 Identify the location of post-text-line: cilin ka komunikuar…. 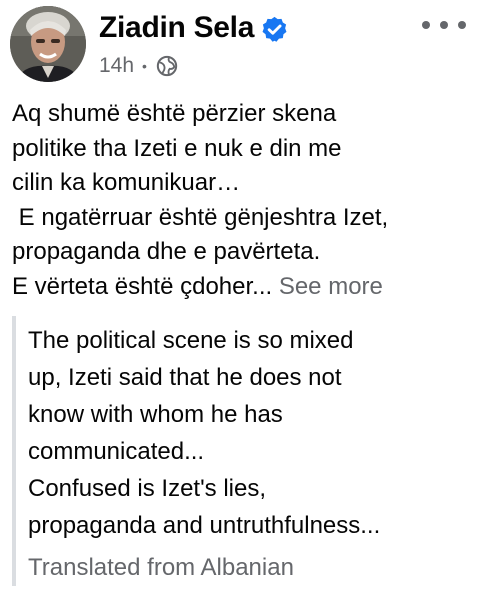
(126, 182).